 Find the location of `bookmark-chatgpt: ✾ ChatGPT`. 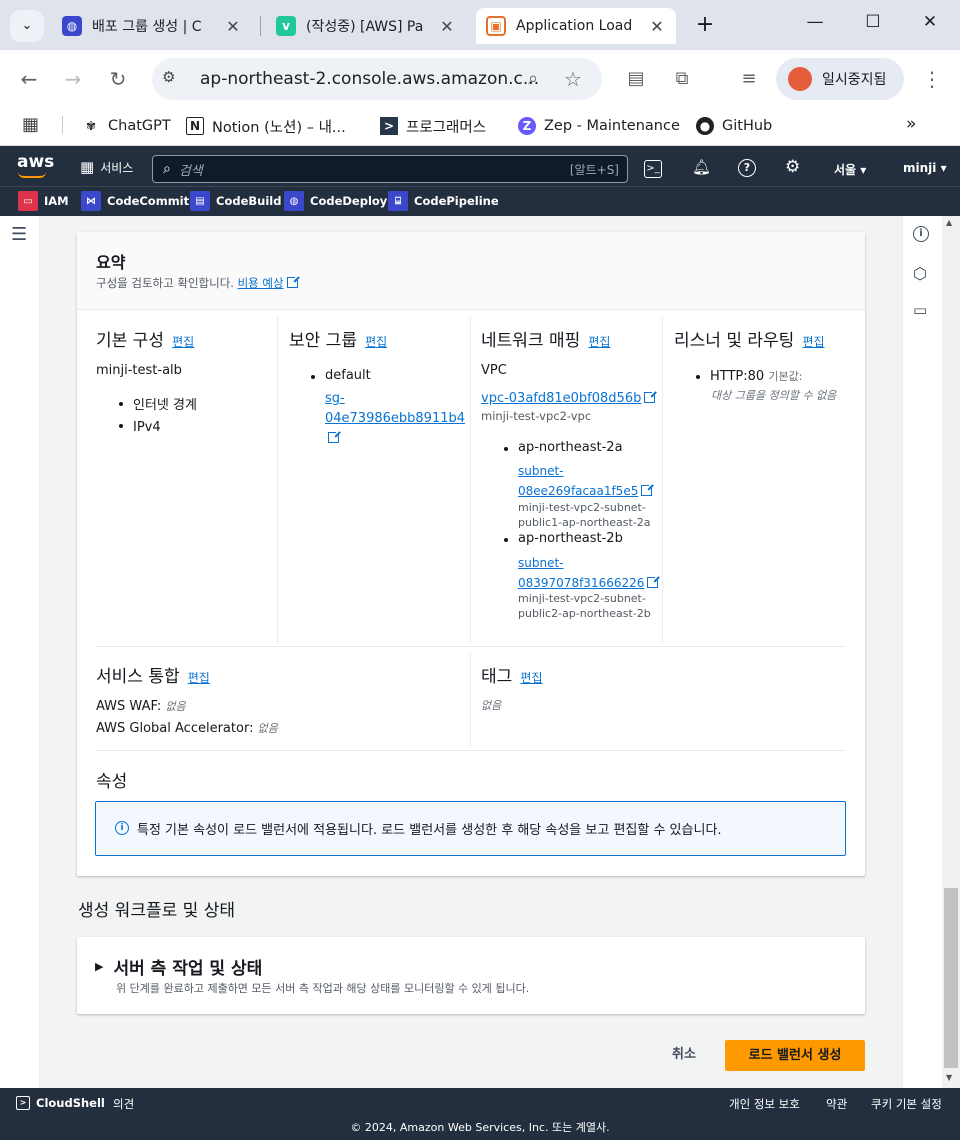

bookmark-chatgpt: ✾ ChatGPT is located at coordinates (126, 126).